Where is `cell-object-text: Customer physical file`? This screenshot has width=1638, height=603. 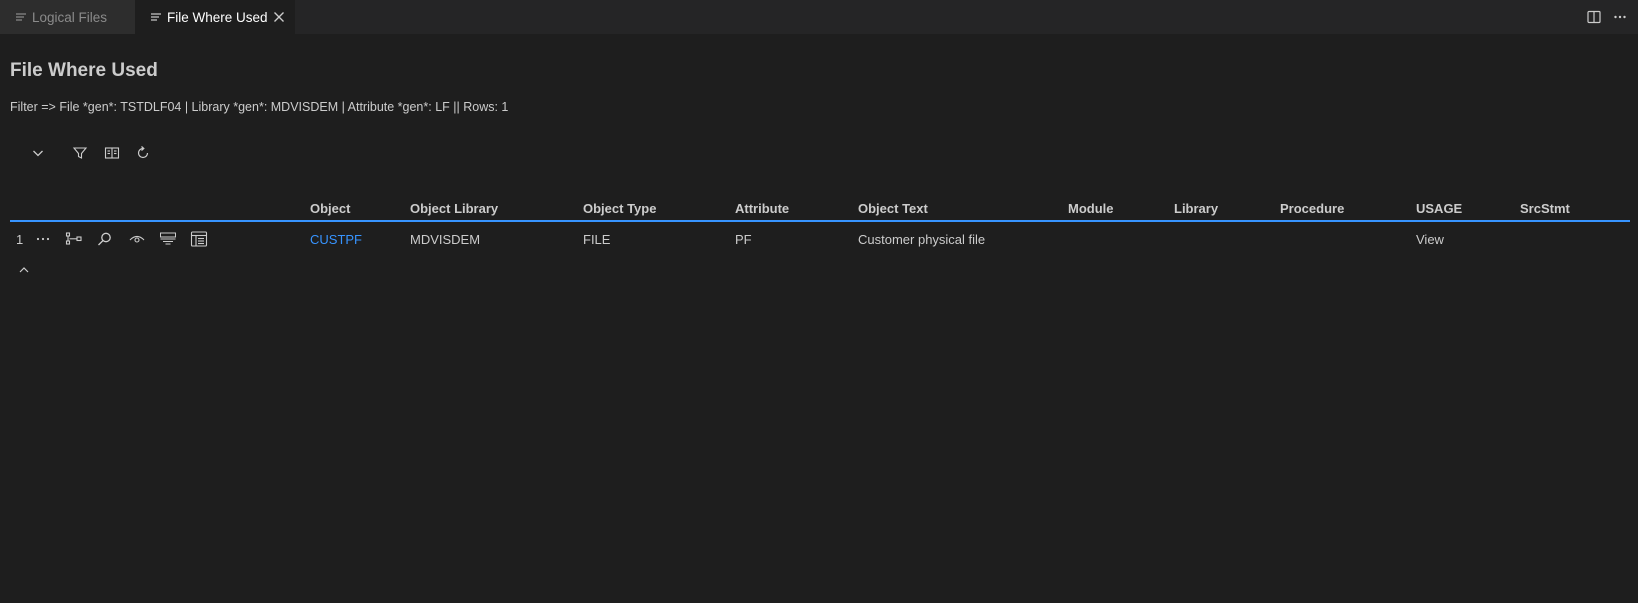 cell-object-text: Customer physical file is located at coordinates (922, 239).